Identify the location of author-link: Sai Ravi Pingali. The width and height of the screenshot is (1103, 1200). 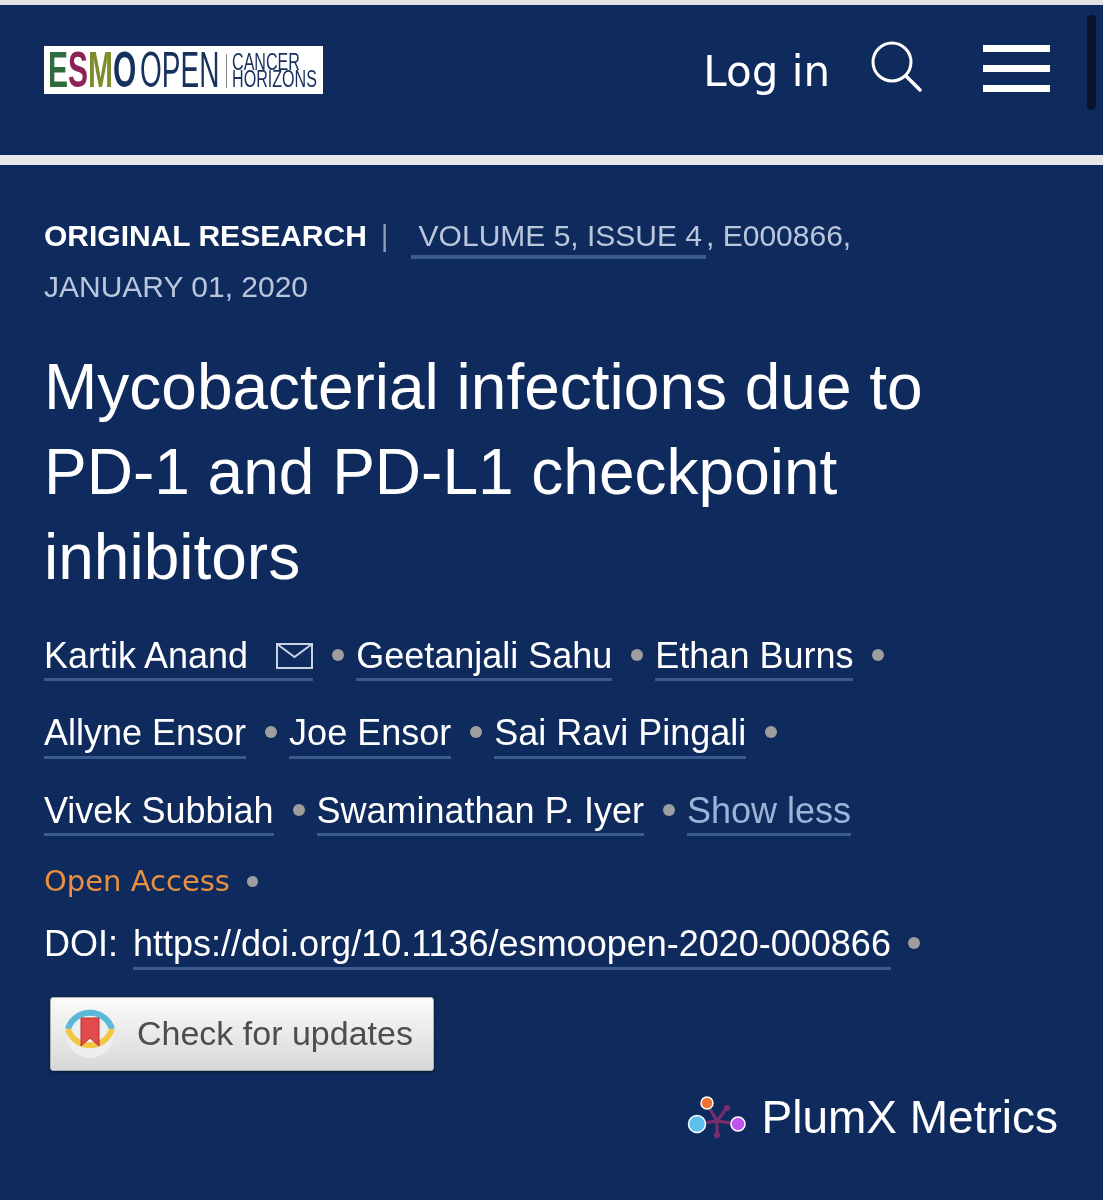
(620, 735).